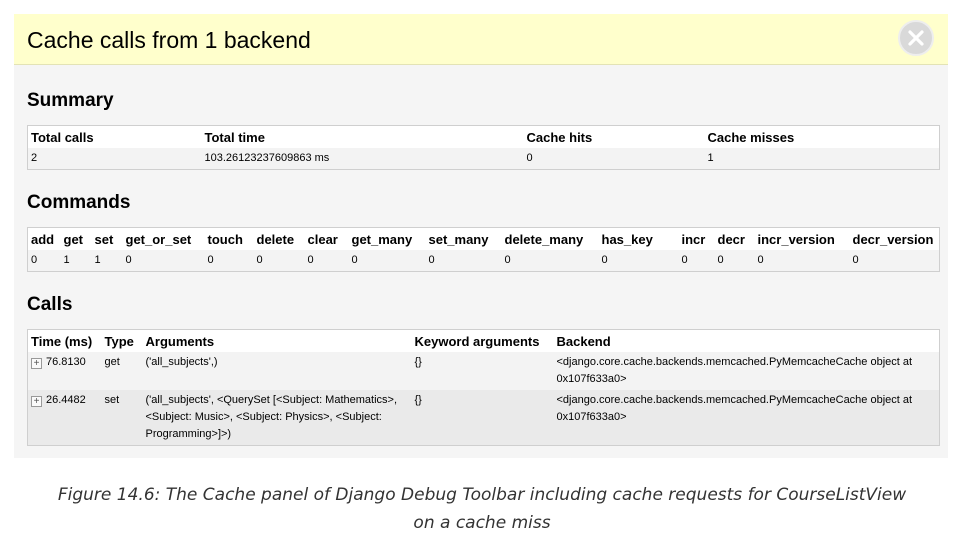 The image size is (964, 552). Describe the element at coordinates (760, 260) in the screenshot. I see `command-value-incr-version: 0` at that location.